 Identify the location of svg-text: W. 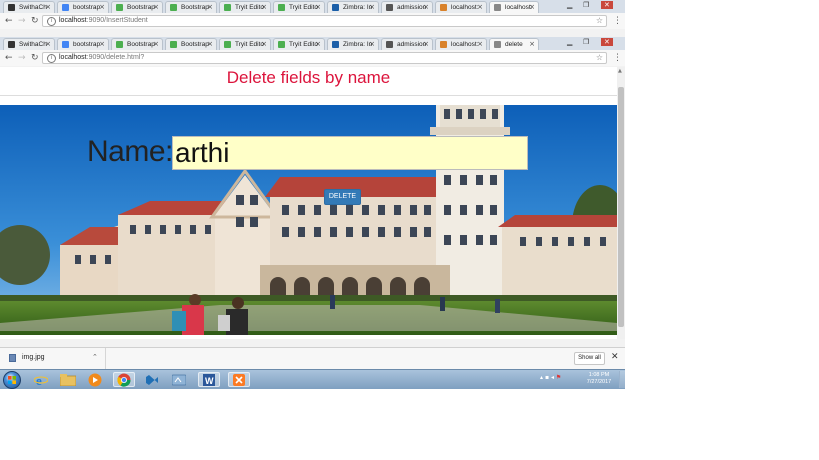
(209, 381).